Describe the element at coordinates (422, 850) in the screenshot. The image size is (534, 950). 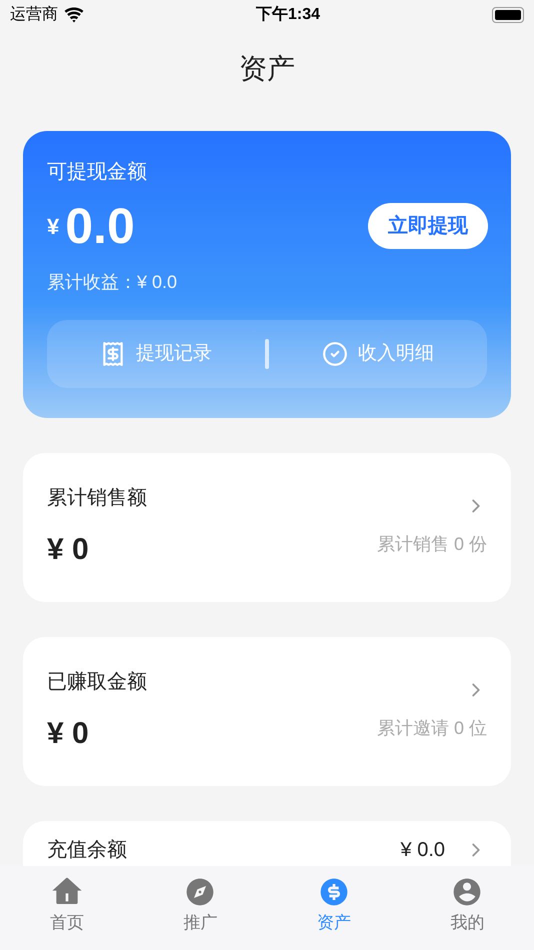
I see `recharge-value: ¥ 0.0` at that location.